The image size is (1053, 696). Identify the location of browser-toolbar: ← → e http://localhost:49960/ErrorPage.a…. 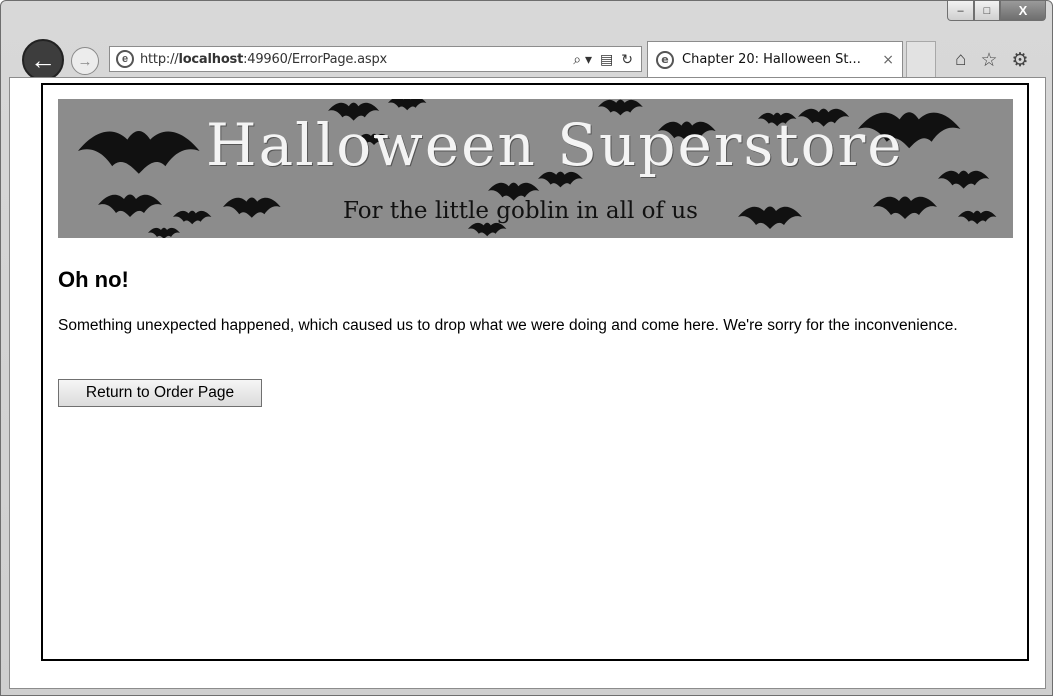
(527, 51).